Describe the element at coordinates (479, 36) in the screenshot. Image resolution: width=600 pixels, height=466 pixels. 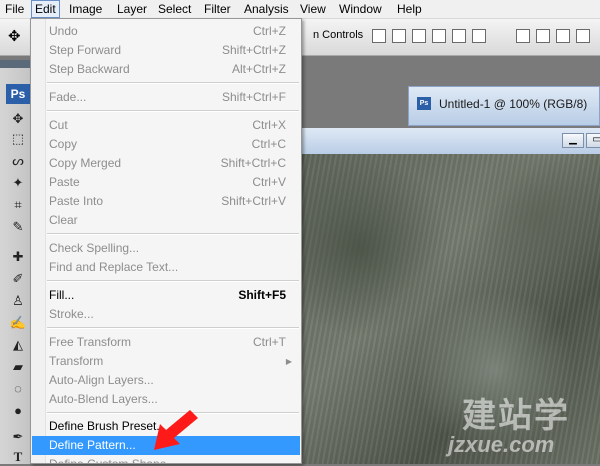
I see `align-right-icon` at that location.